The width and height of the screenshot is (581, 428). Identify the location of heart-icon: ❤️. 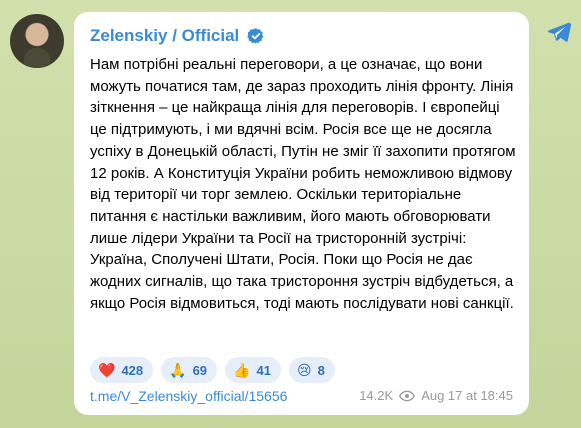
(107, 369).